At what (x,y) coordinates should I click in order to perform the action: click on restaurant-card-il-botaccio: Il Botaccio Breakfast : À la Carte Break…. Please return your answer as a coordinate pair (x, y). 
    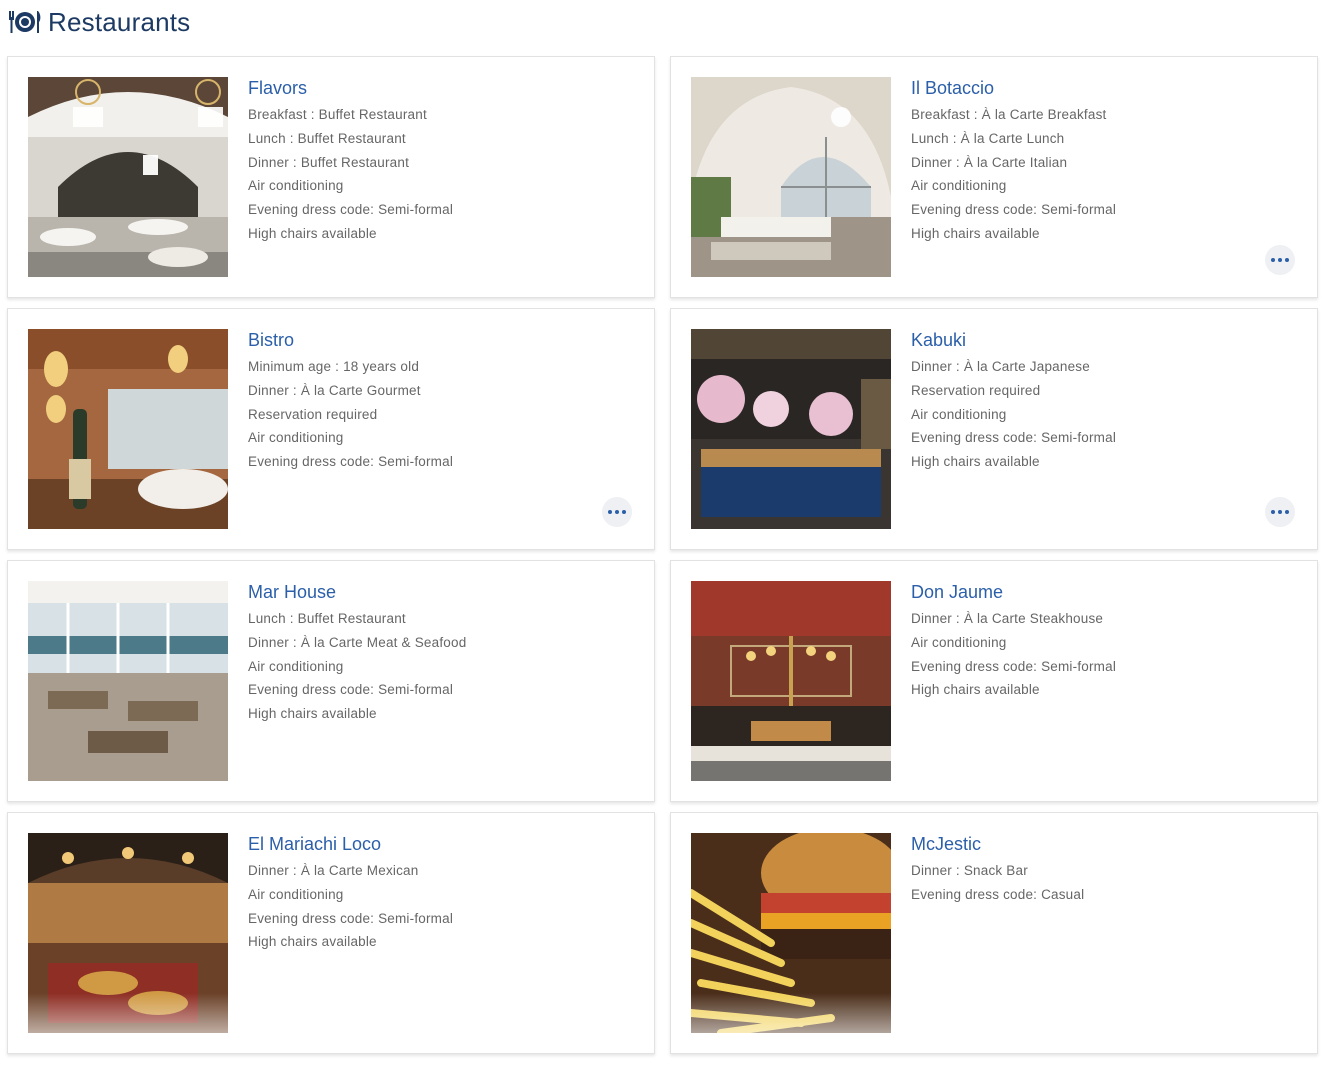
    Looking at the image, I should click on (994, 177).